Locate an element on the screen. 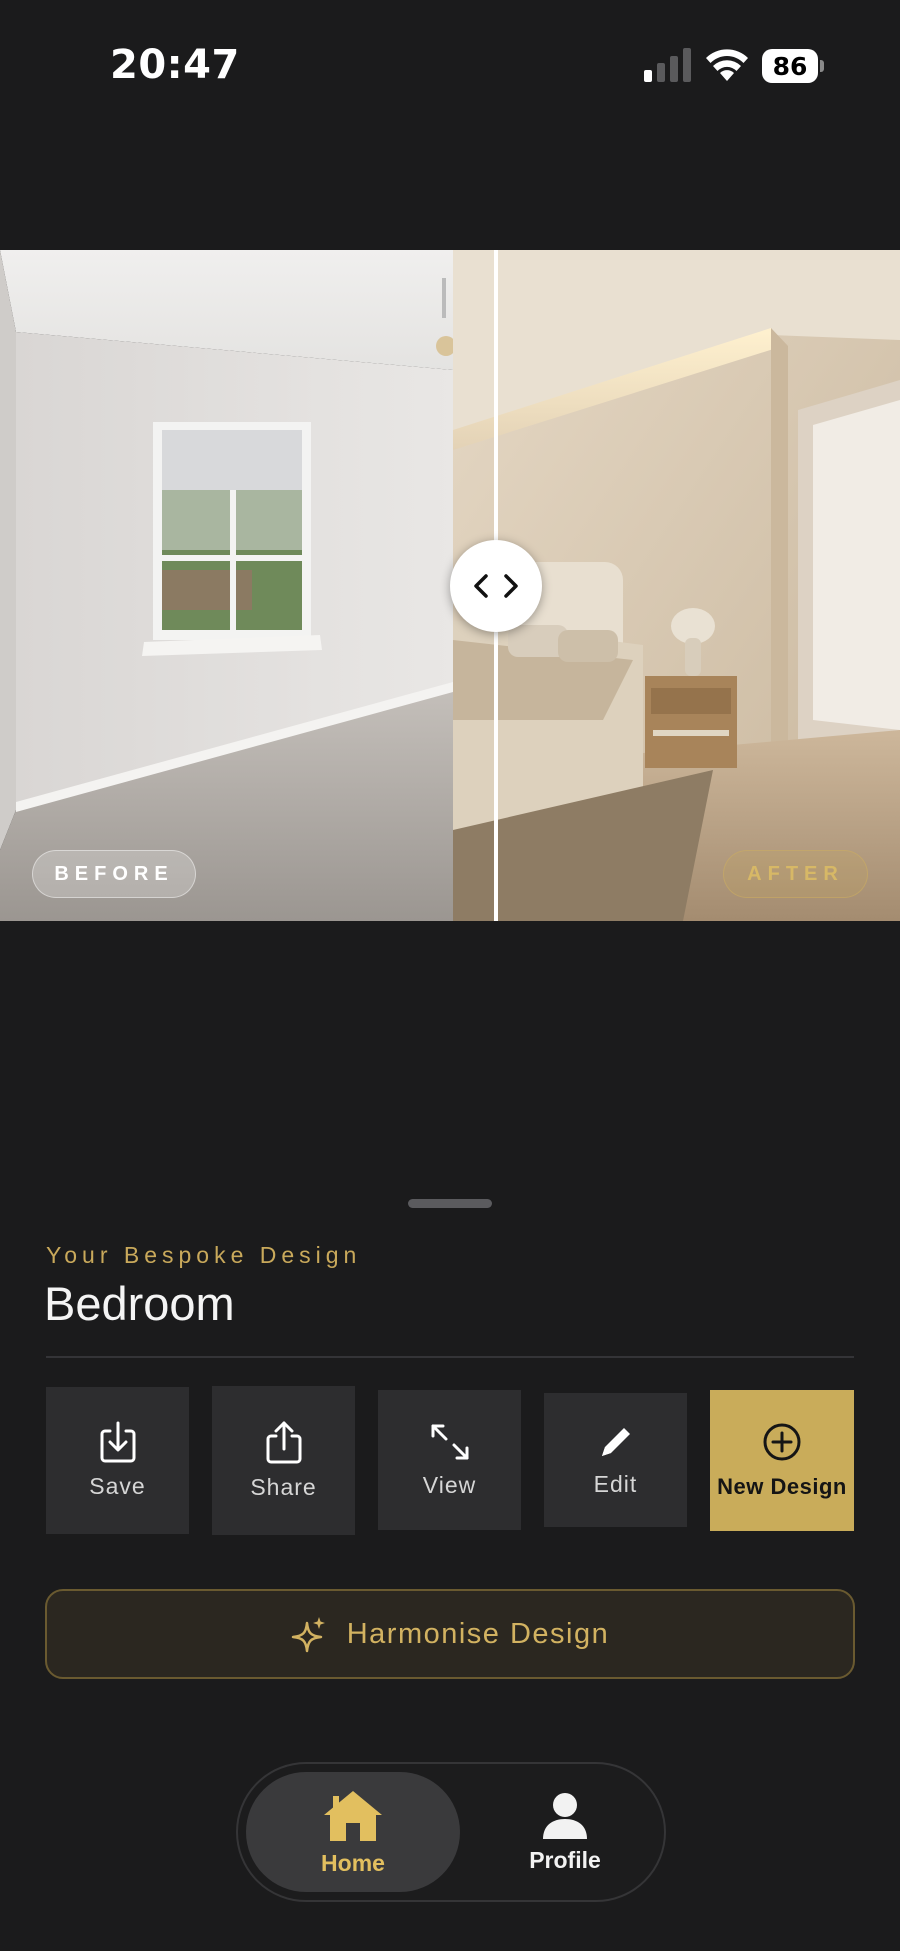 The height and width of the screenshot is (1951, 900). view-label: View is located at coordinates (449, 1484).